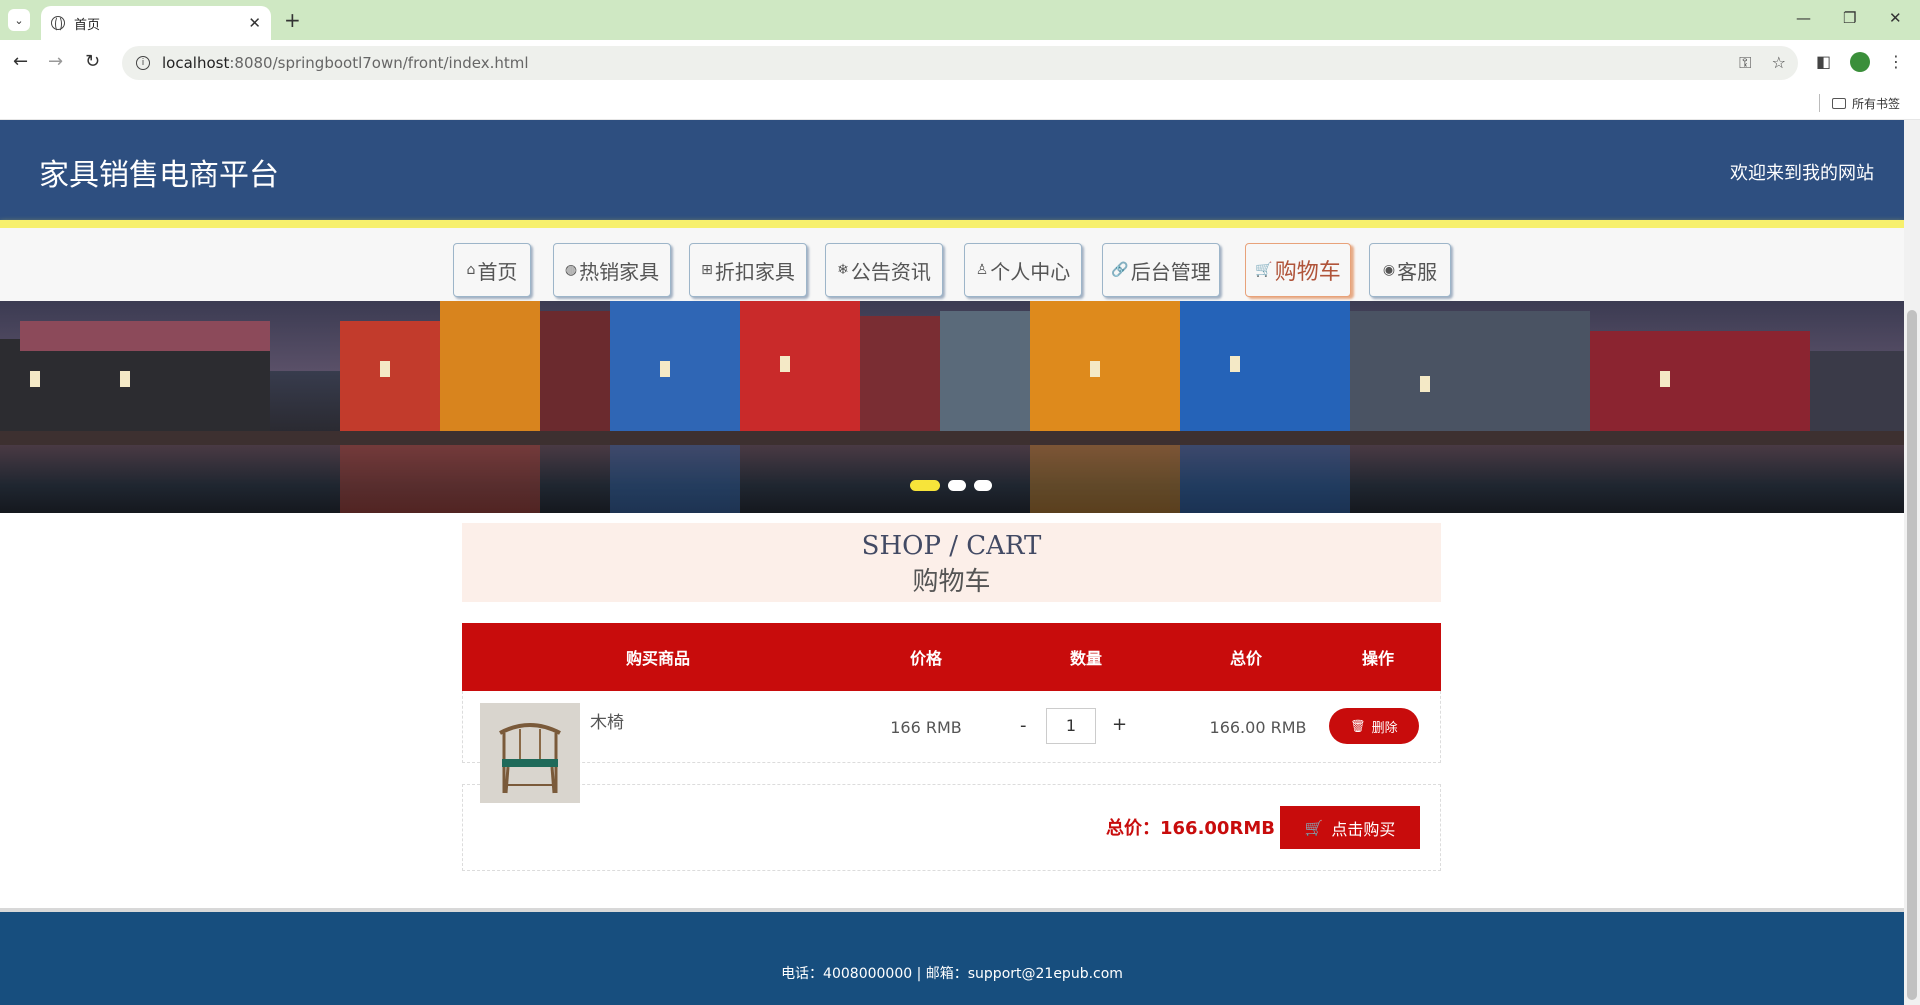 Image resolution: width=1920 pixels, height=1005 pixels. I want to click on product-image, so click(530, 753).